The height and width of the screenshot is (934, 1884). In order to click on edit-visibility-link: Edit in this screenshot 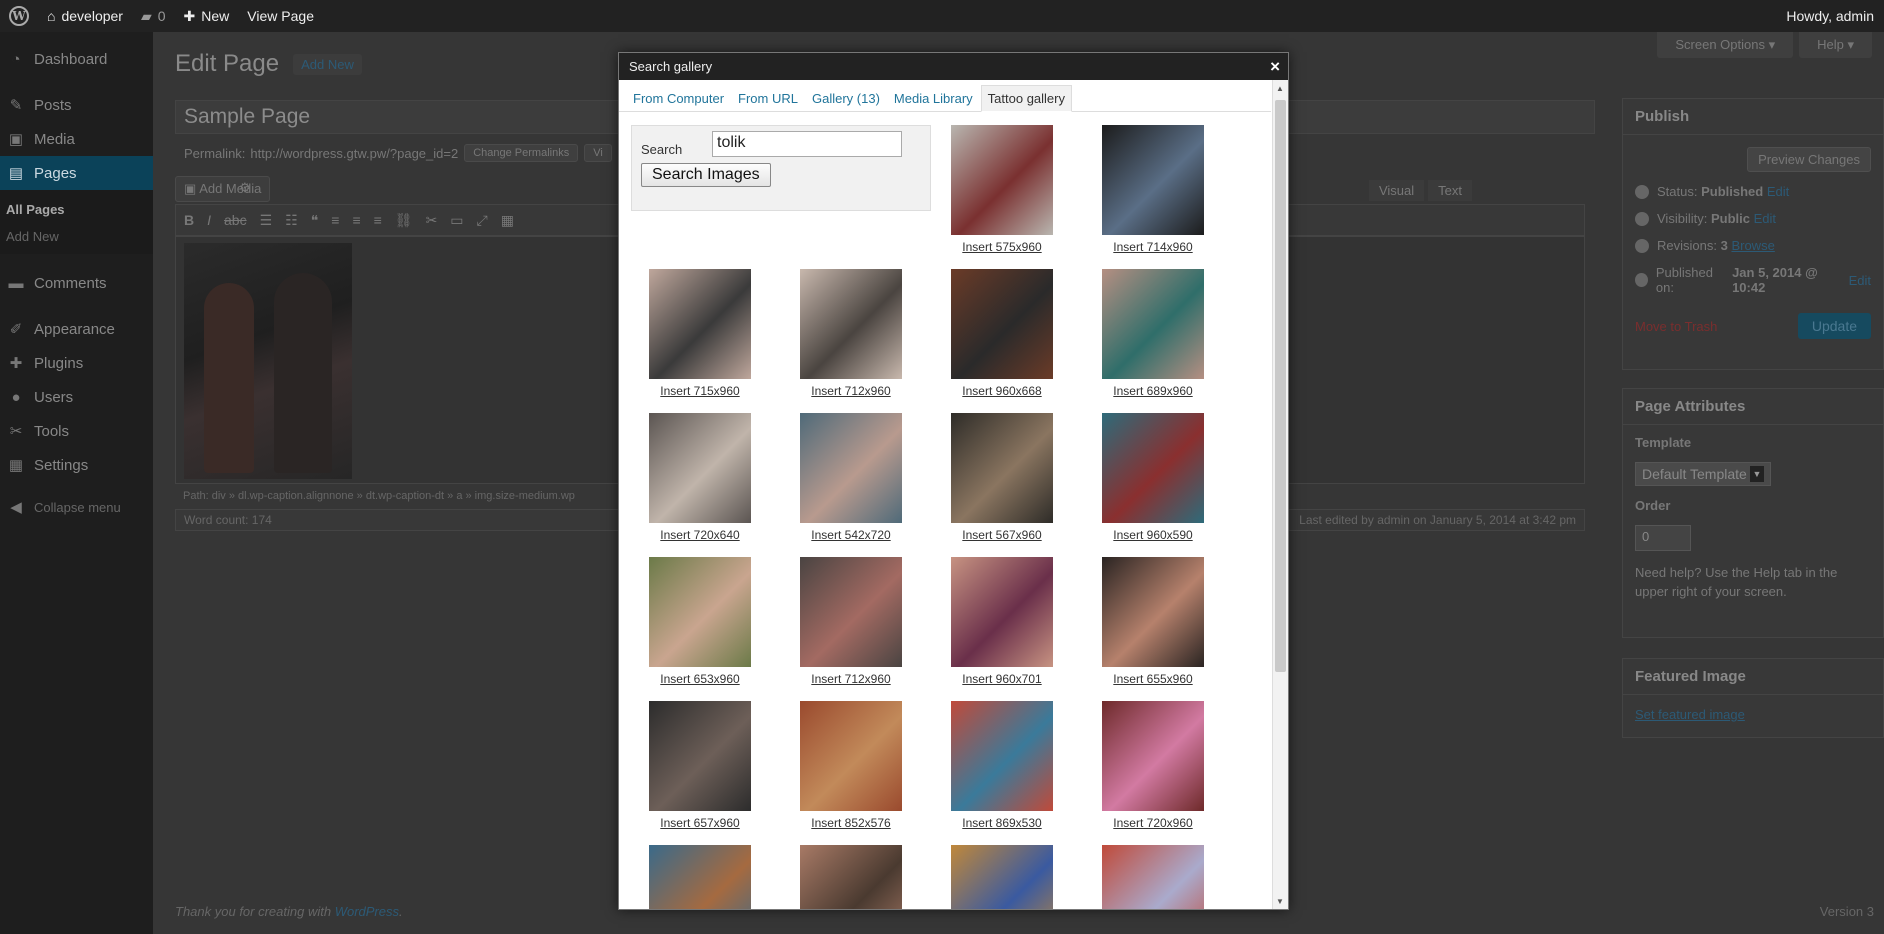, I will do `click(1765, 218)`.